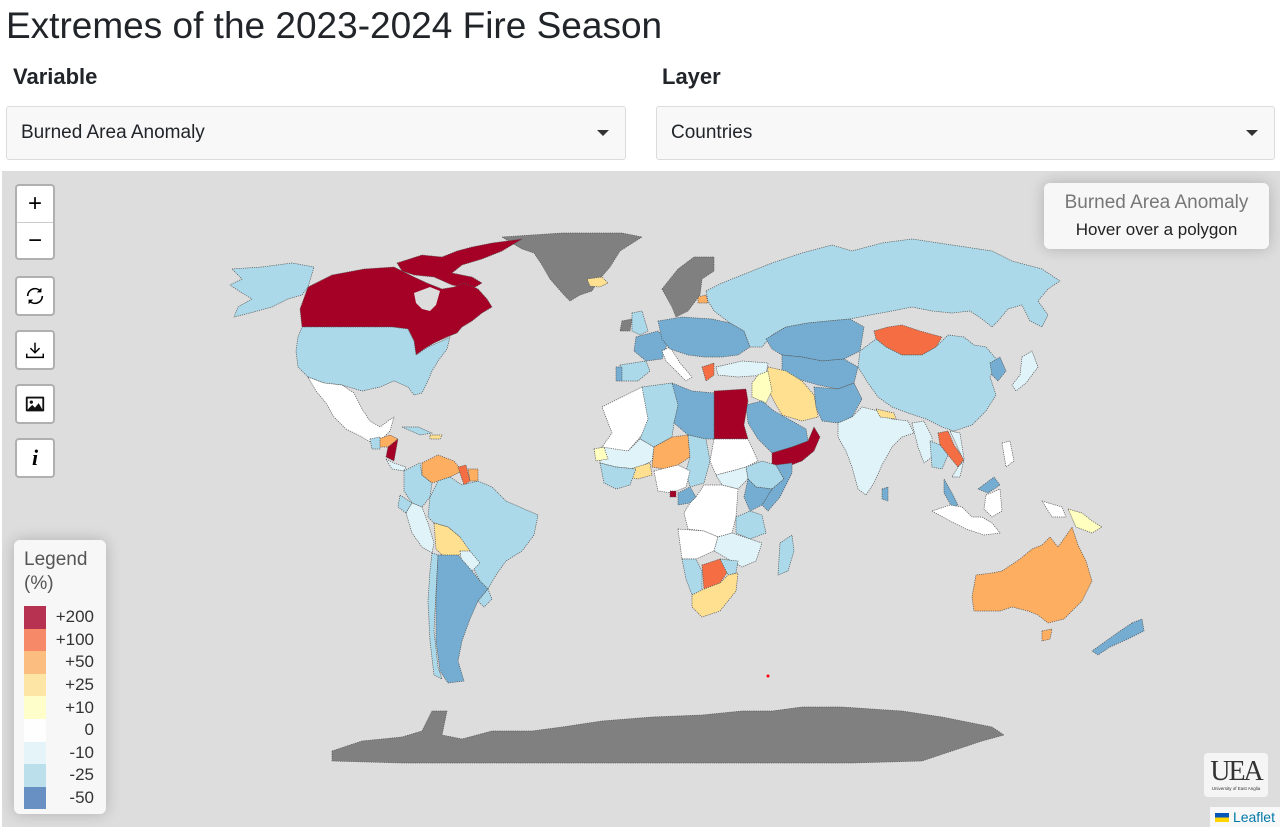 This screenshot has height=837, width=1282. What do you see at coordinates (1156, 229) in the screenshot?
I see `info-panel-subtitle: Hover over a polygon` at bounding box center [1156, 229].